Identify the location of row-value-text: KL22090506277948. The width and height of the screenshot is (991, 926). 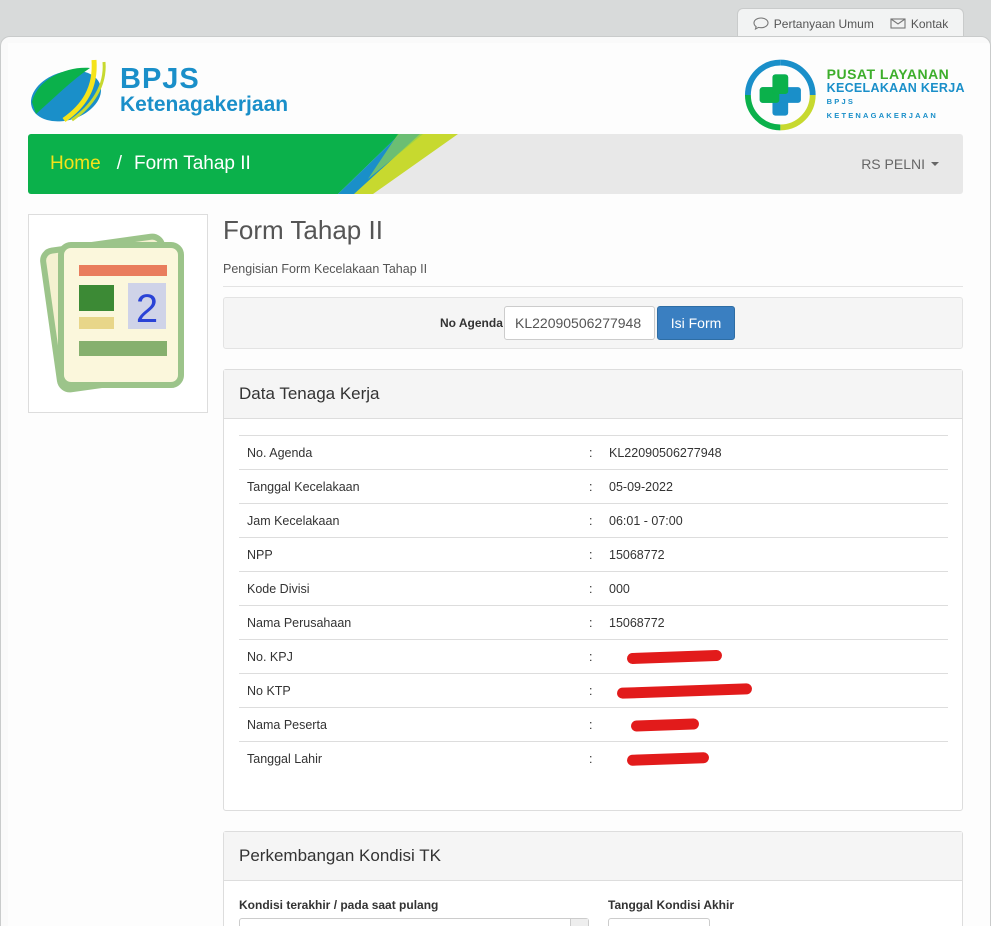
(665, 452).